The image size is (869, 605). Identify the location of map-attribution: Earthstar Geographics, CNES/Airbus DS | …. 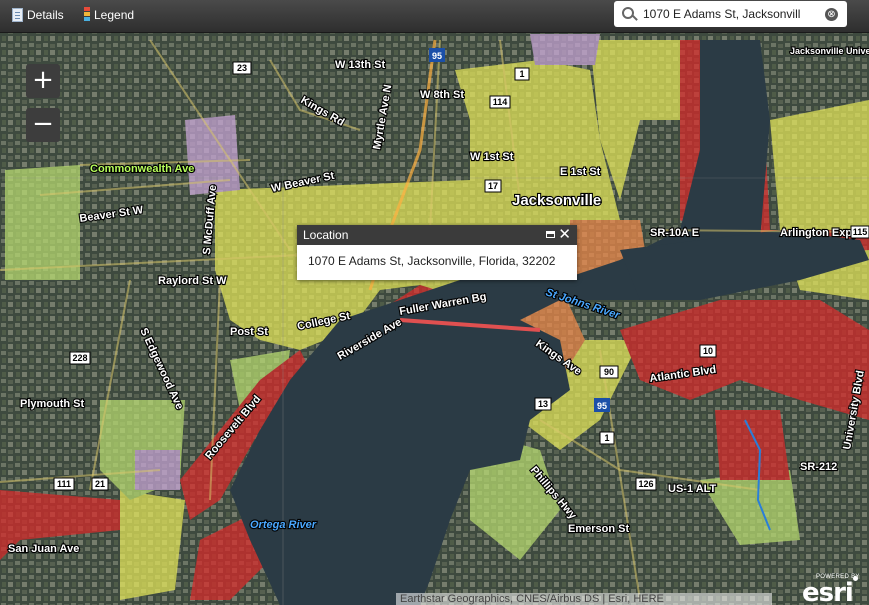
(584, 599).